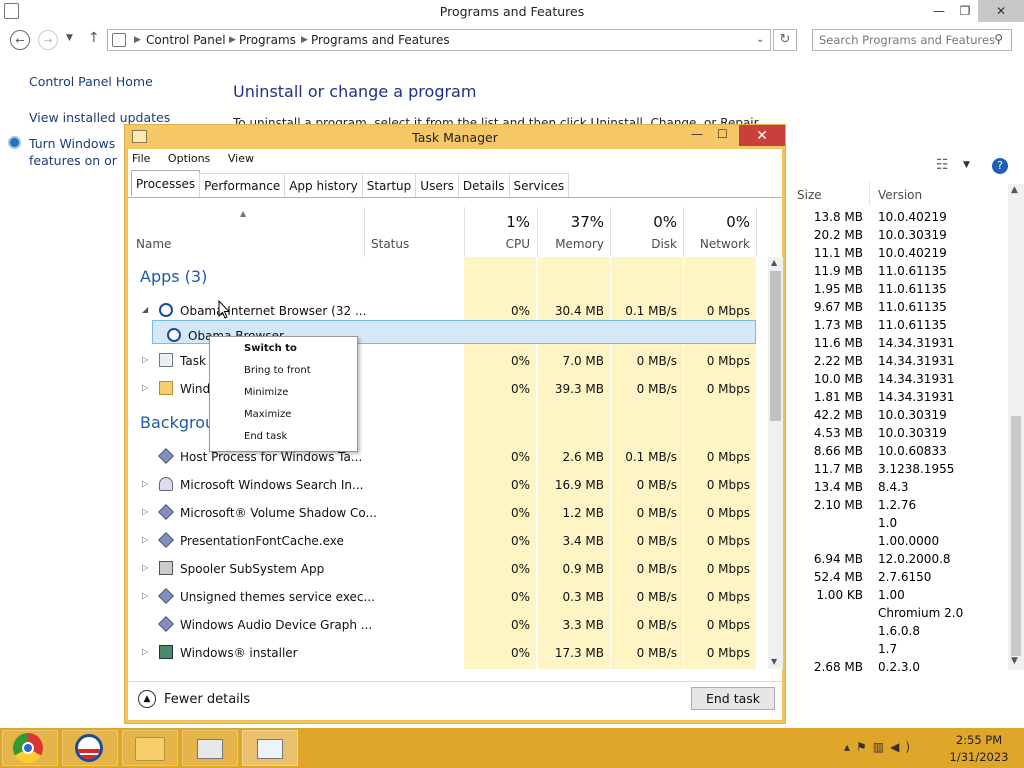  Describe the element at coordinates (785, 40) in the screenshot. I see `refresh-icon: ↻` at that location.